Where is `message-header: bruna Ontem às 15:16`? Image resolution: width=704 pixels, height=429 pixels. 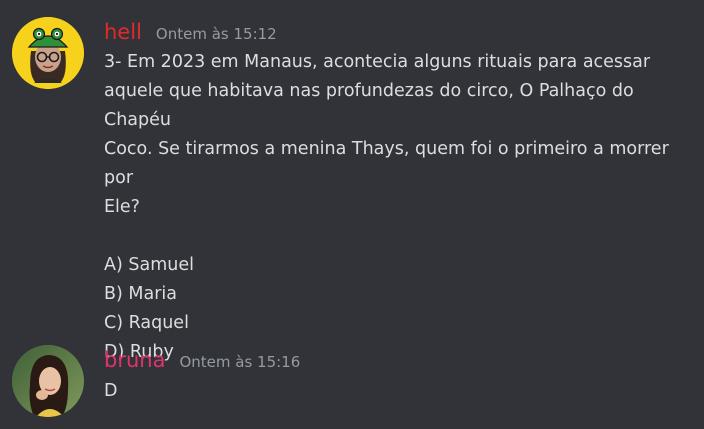
message-header: bruna Ontem às 15:16 is located at coordinates (202, 360).